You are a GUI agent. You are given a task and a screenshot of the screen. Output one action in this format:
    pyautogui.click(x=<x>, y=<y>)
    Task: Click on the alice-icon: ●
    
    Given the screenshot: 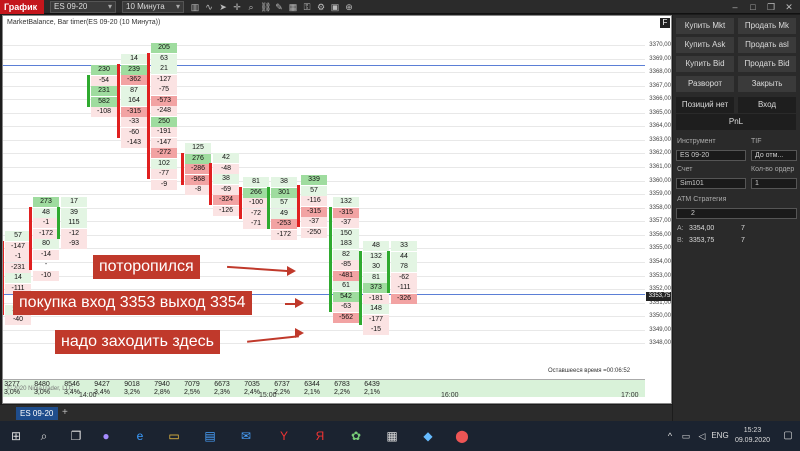 What is the action you would take?
    pyautogui.click(x=106, y=436)
    